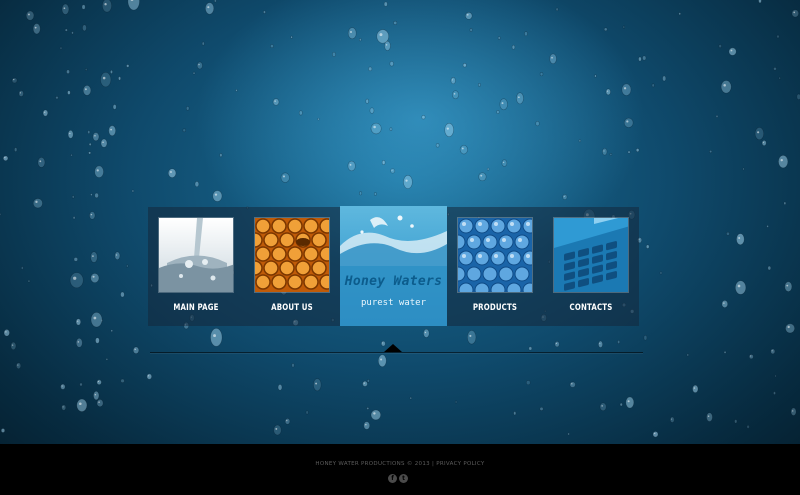  I want to click on nav-label-contacts: CONTACTS, so click(591, 308).